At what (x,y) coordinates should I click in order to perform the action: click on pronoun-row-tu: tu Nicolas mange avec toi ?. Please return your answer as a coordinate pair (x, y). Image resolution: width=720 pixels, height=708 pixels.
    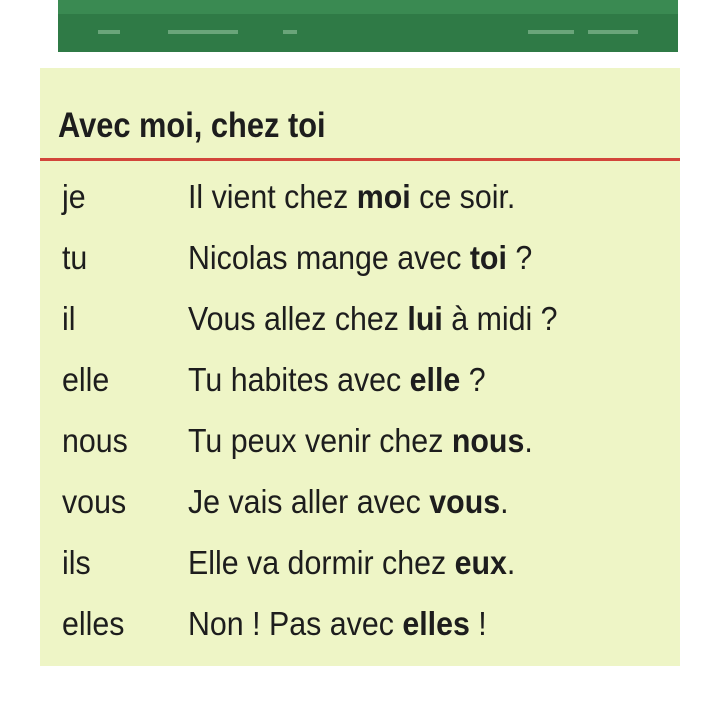
    Looking at the image, I should click on (360, 269).